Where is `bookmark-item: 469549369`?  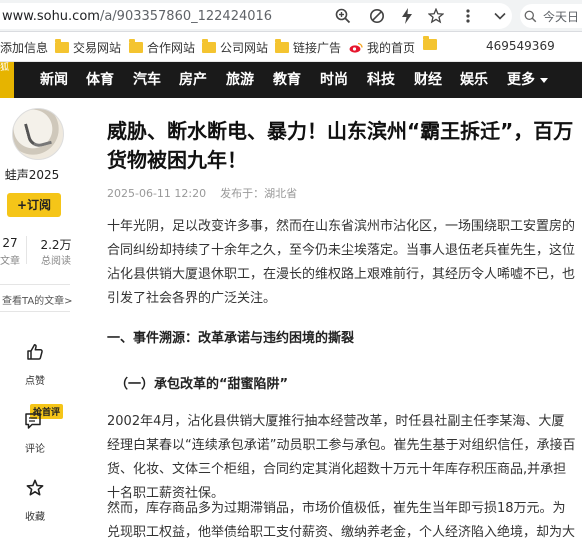
bookmark-item: 469549369 is located at coordinates (520, 46).